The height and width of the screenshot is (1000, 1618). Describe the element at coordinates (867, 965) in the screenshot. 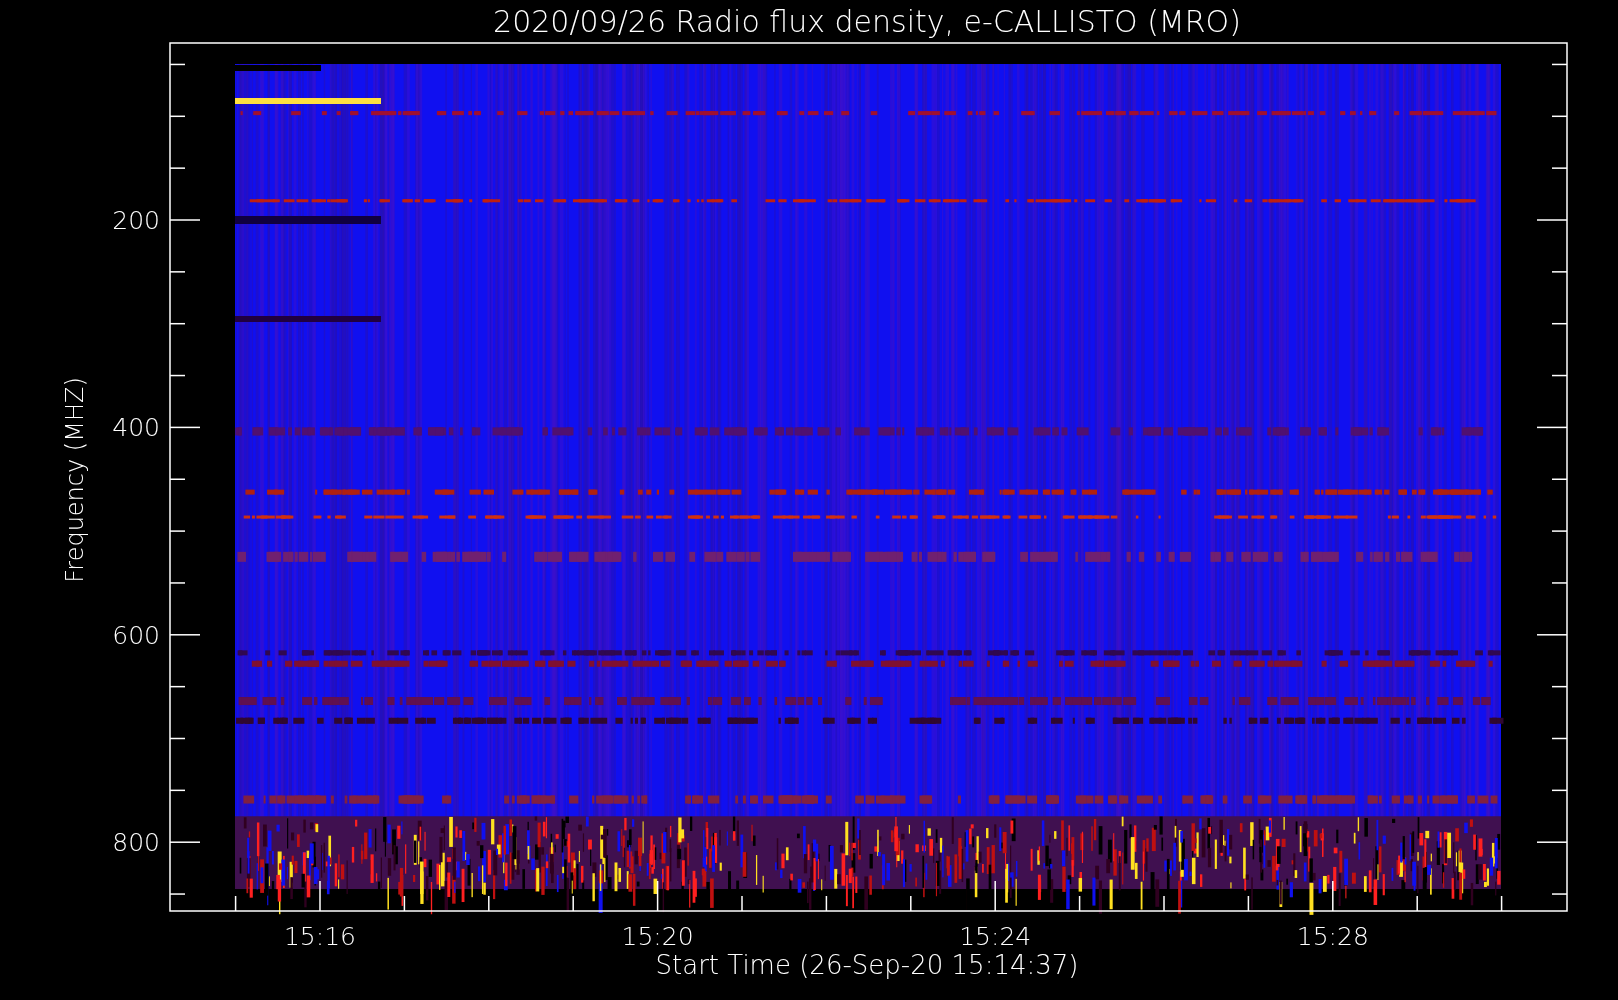

I see `x-axis-label: Start Time (26-Sep-20 15:14:37)` at that location.